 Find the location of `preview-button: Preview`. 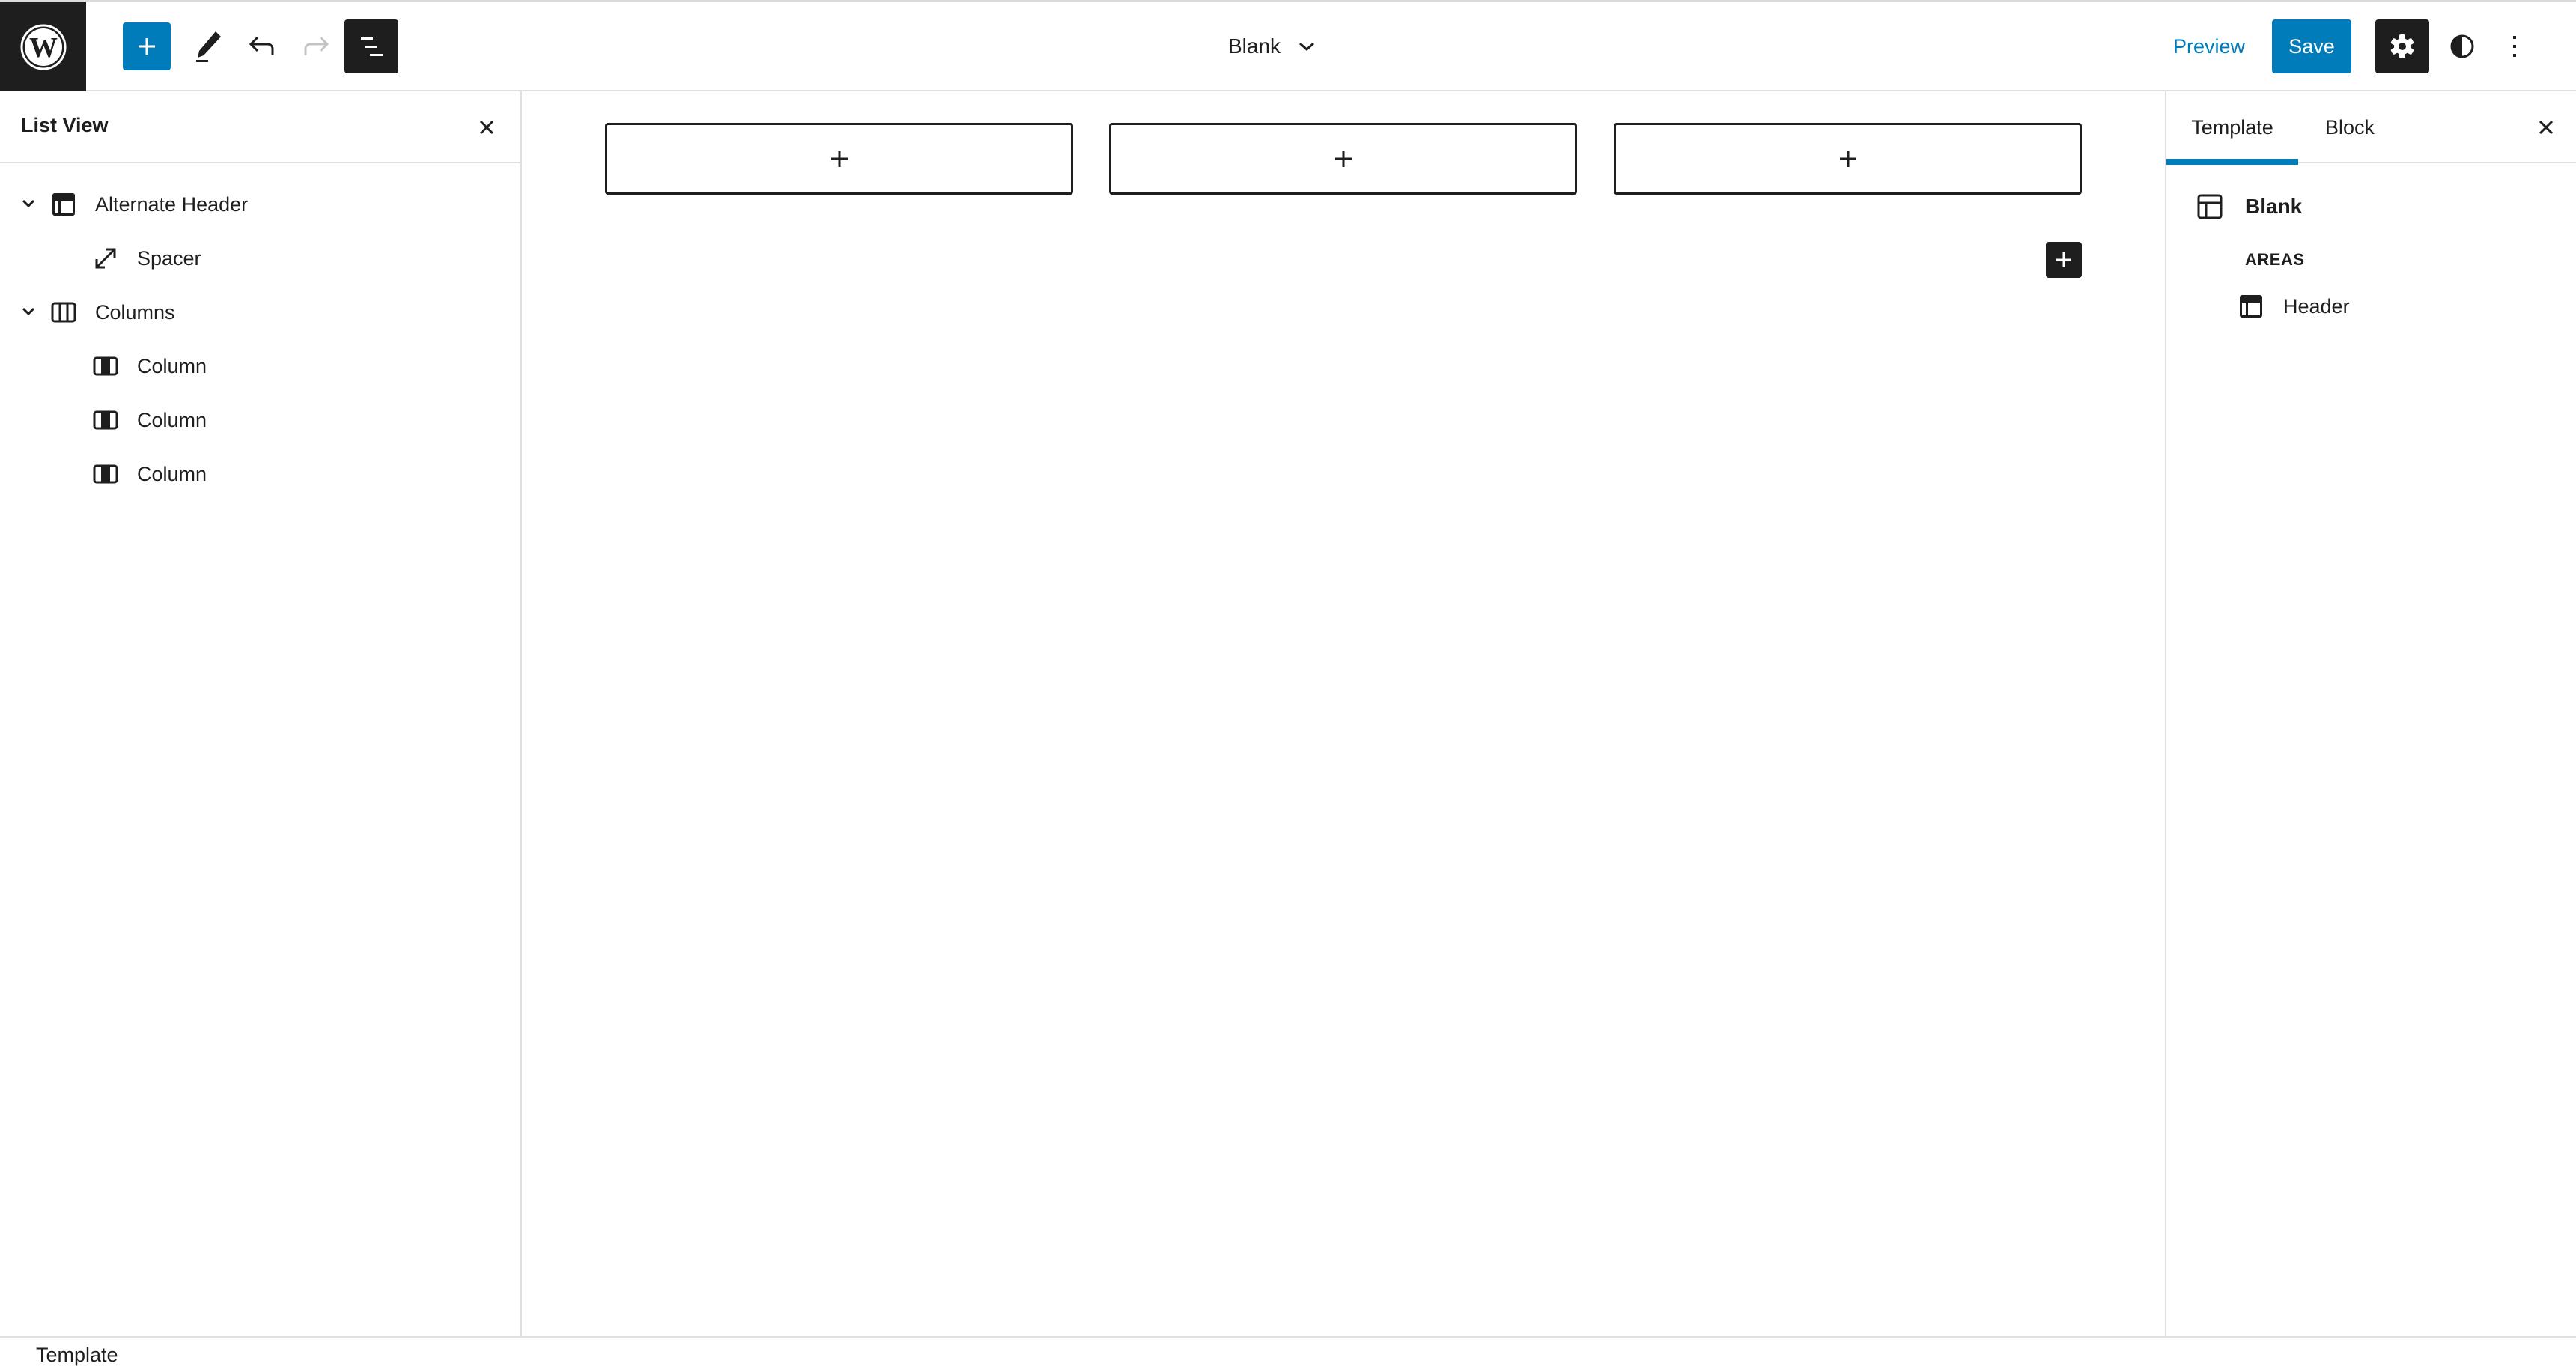

preview-button: Preview is located at coordinates (2209, 46).